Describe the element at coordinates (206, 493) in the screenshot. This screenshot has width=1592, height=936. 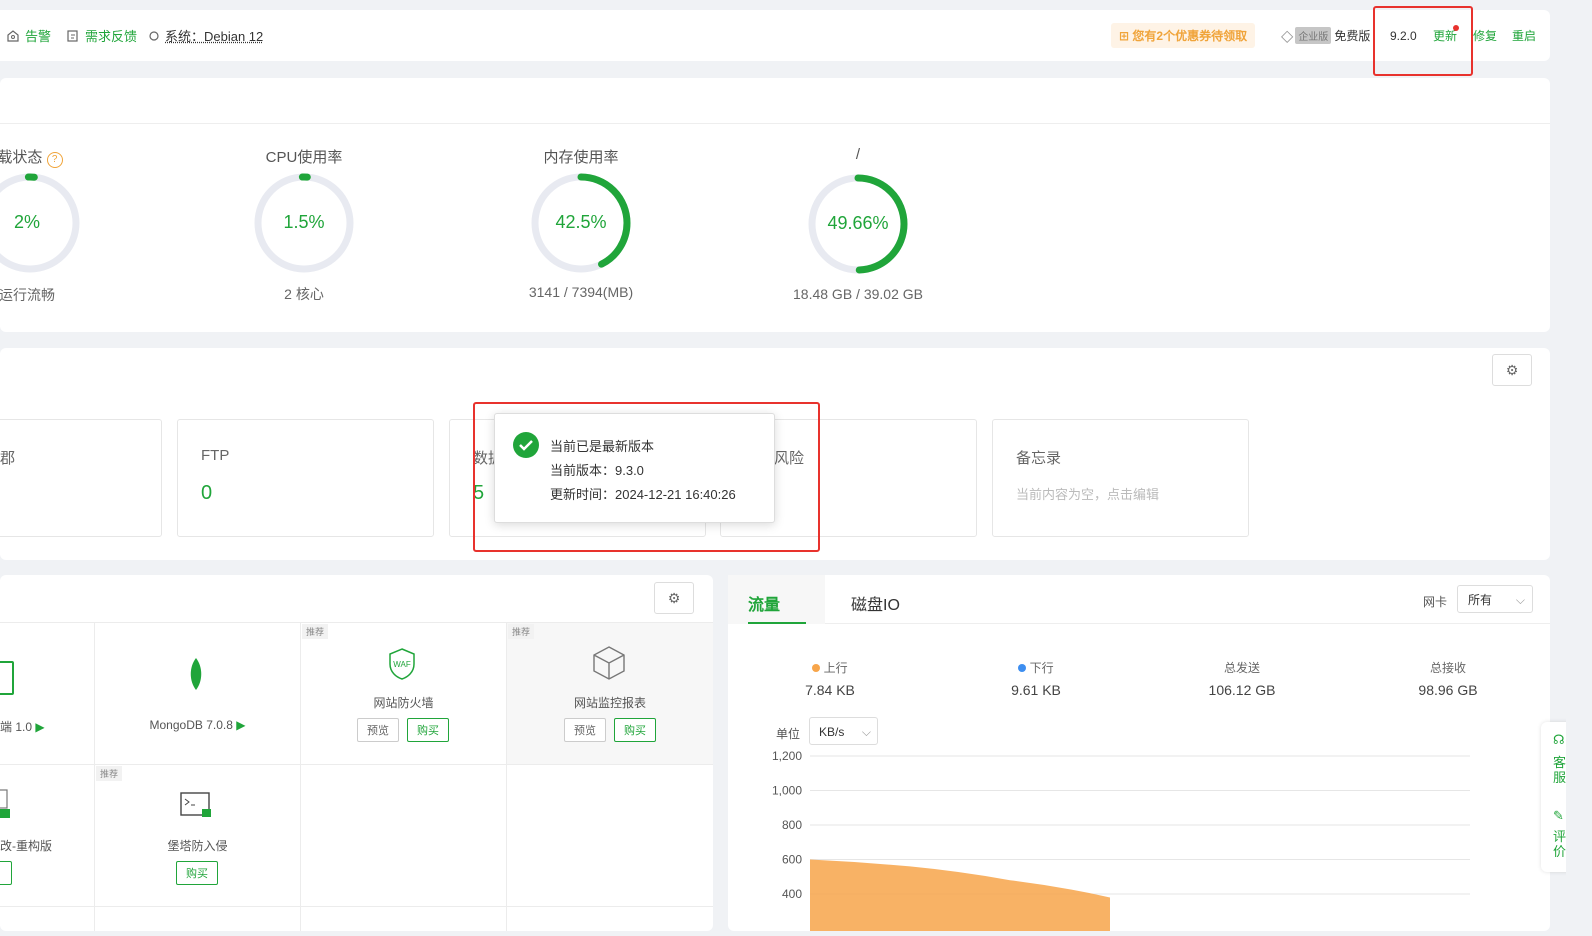
I see `ftp-value: 0` at that location.